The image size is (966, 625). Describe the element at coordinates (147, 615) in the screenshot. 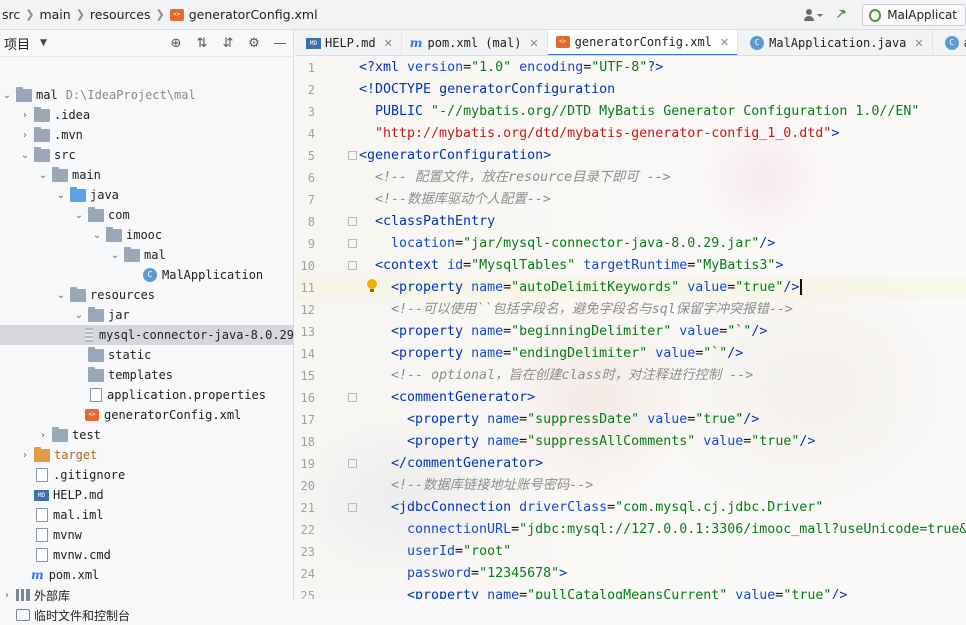

I see `tree-item: 临时文件和控制台` at that location.